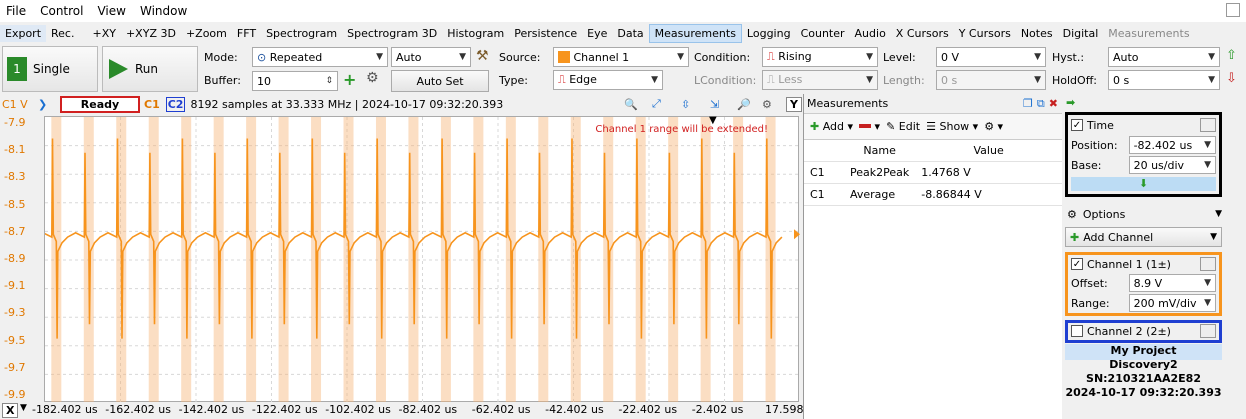 The height and width of the screenshot is (419, 1246). What do you see at coordinates (1231, 55) in the screenshot?
I see `arrow-up-icon: ⇧` at bounding box center [1231, 55].